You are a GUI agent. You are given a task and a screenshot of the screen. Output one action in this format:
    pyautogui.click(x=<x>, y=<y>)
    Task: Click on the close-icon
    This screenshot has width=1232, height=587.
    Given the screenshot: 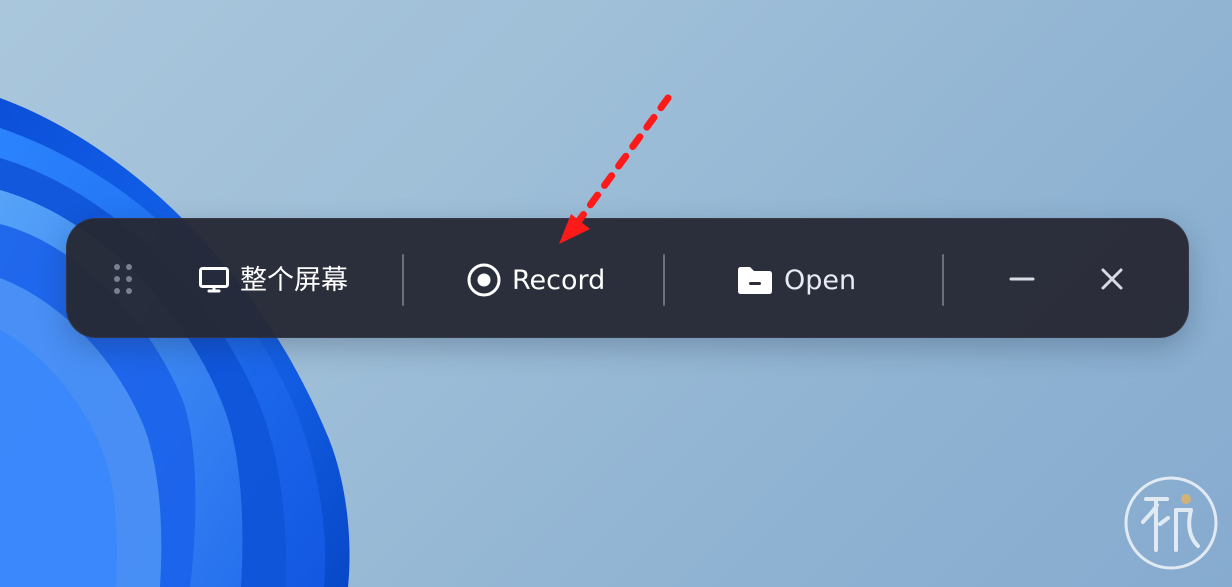 What is the action you would take?
    pyautogui.click(x=1112, y=279)
    